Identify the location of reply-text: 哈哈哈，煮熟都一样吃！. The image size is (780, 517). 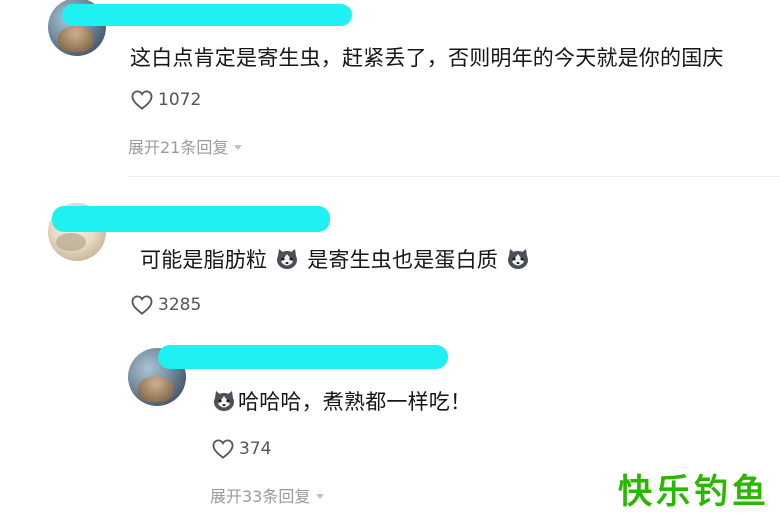
(341, 401).